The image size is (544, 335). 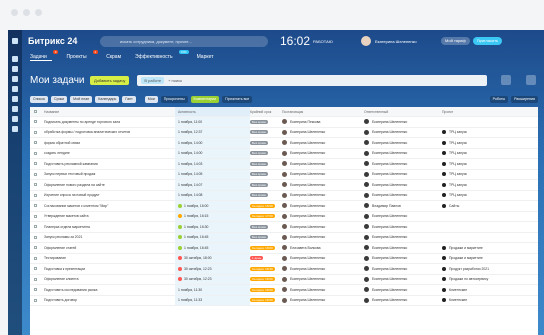 I want to click on col-activity: Активность, so click(x=212, y=111).